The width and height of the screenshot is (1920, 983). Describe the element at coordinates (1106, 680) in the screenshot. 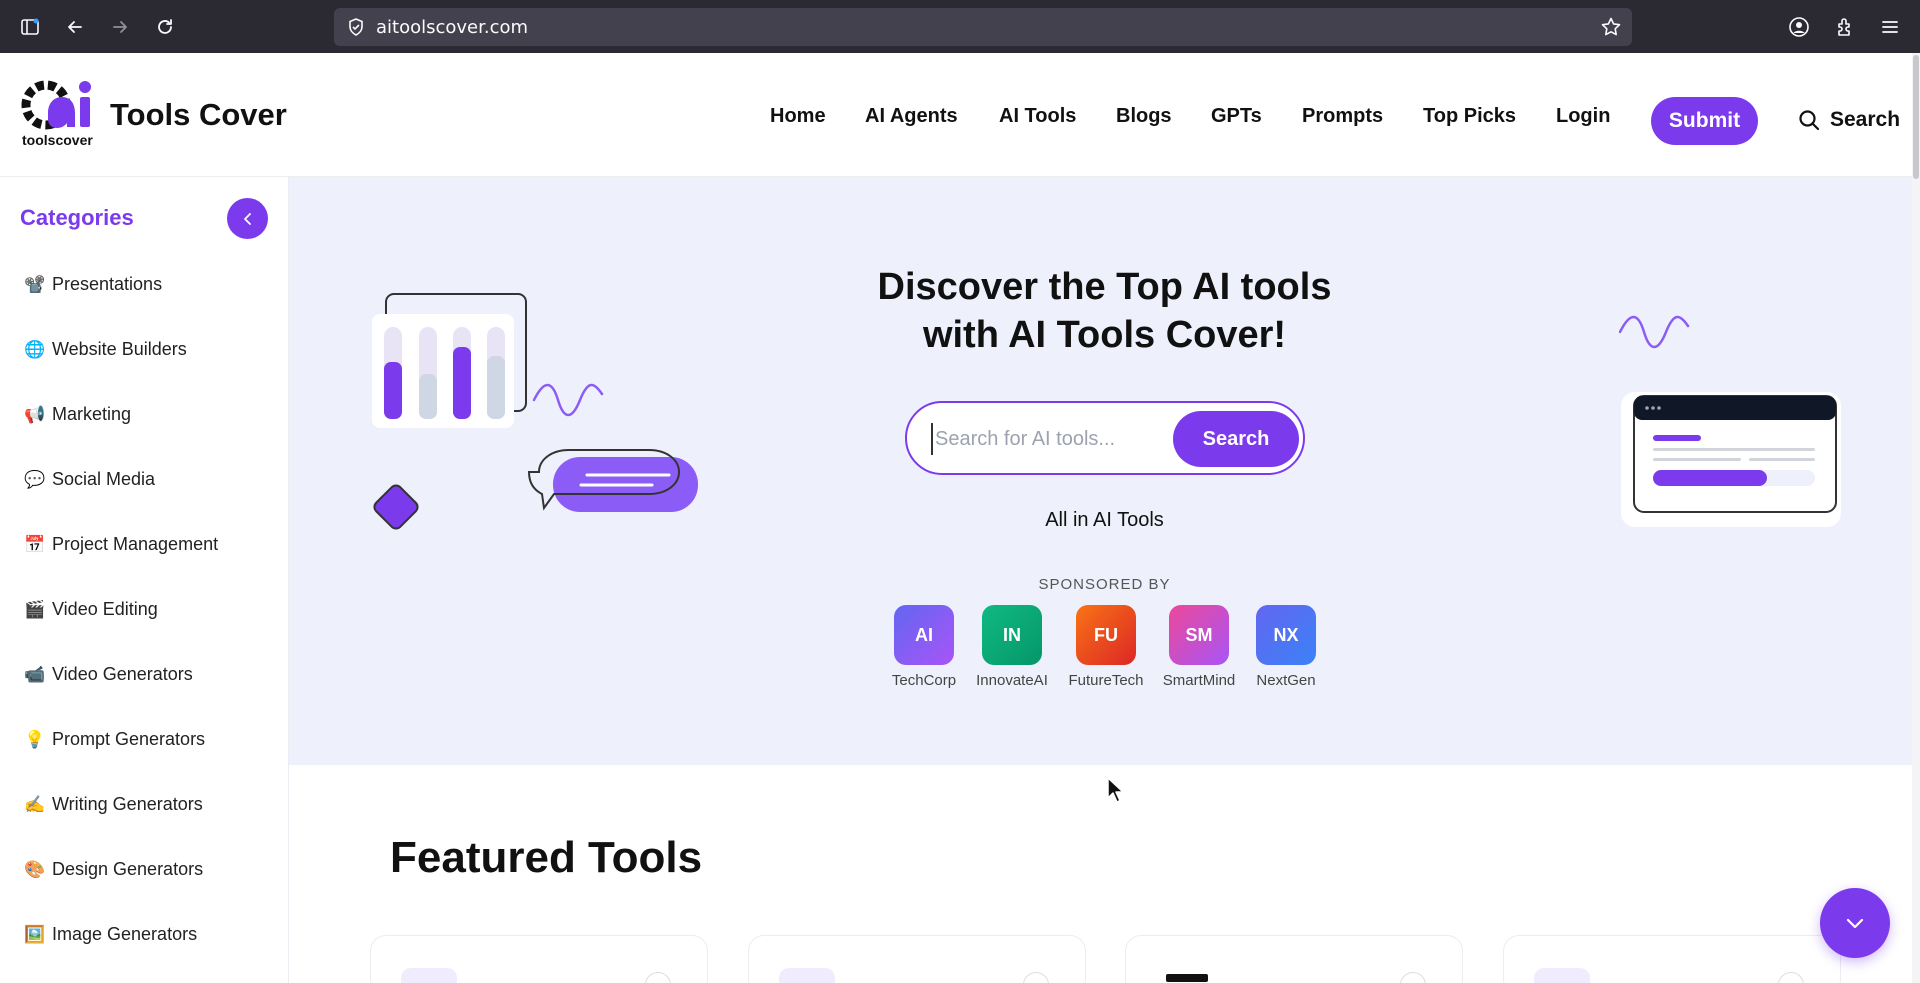

I see `sponsor-name: FutureTech` at that location.